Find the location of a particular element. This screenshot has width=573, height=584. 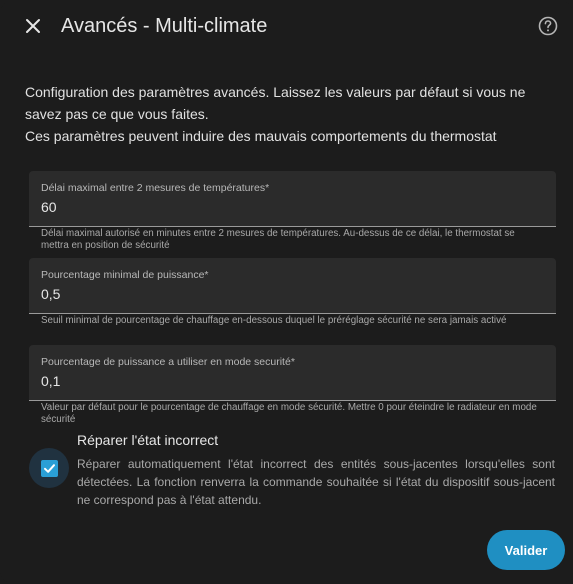

dialog-header: Avancés - Multi-climate is located at coordinates (286, 27).